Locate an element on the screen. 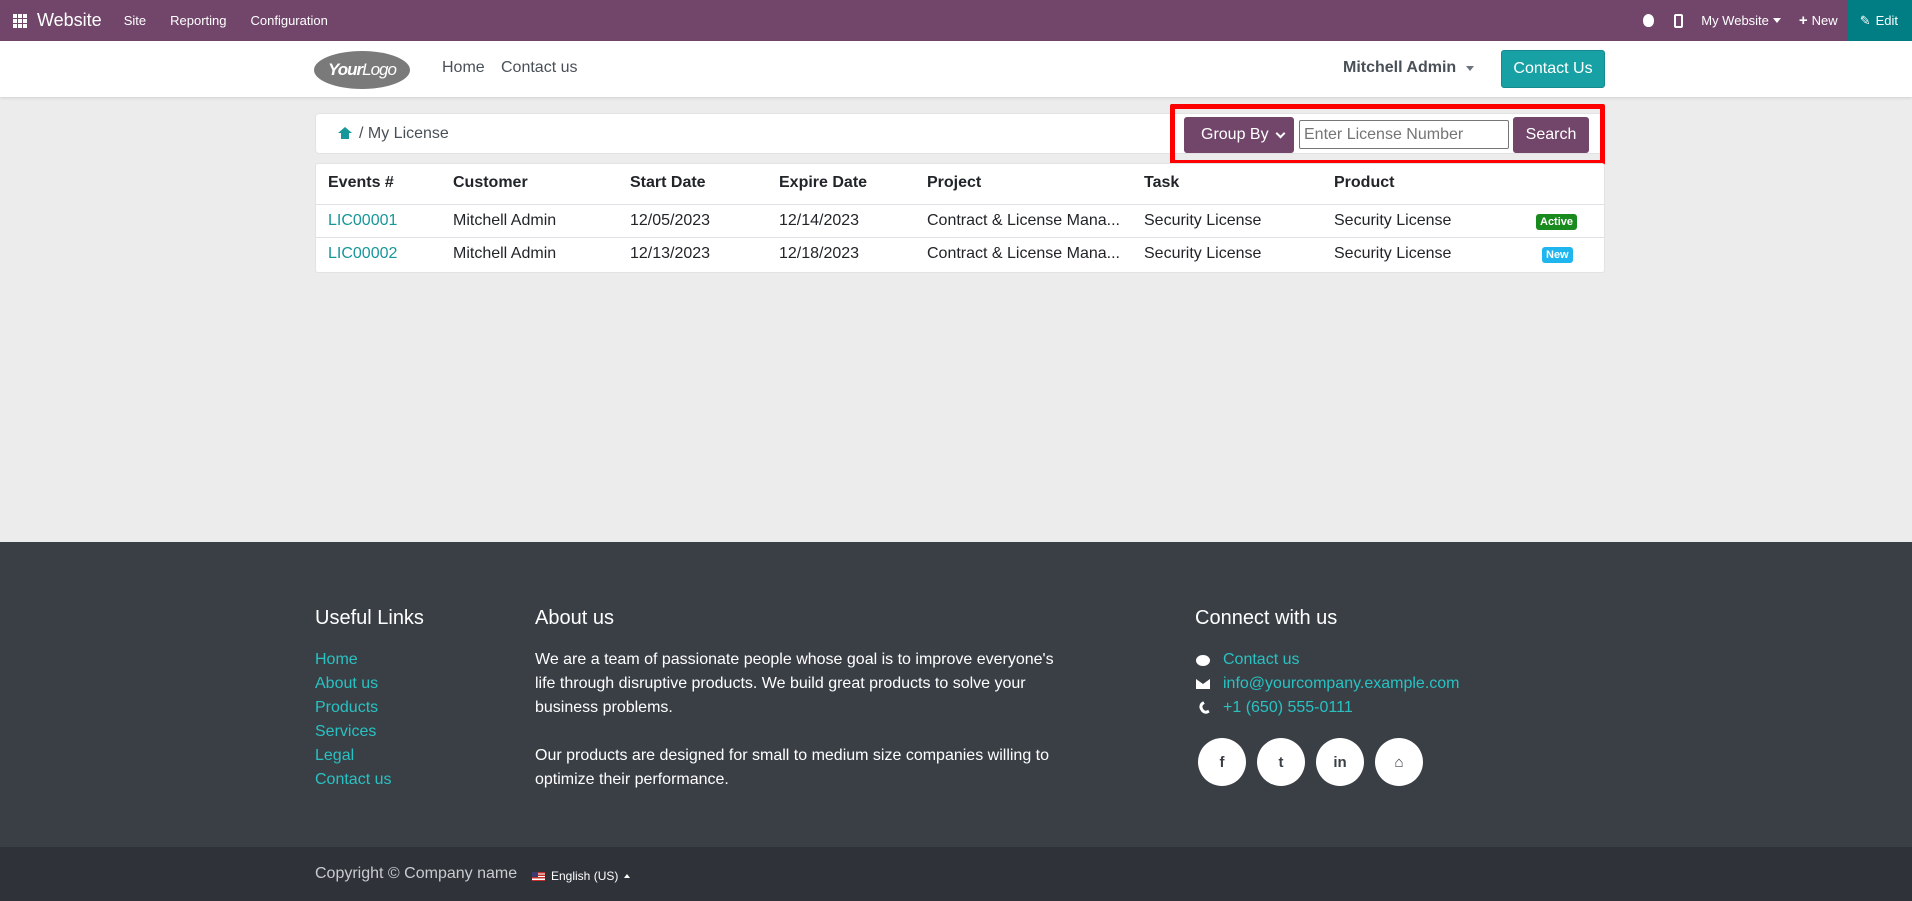 Image resolution: width=1912 pixels, height=901 pixels. table-header-divider is located at coordinates (960, 204).